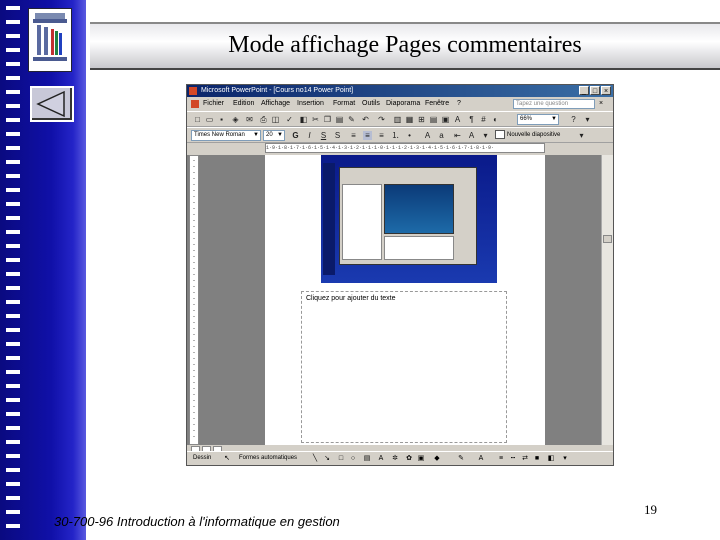  I want to click on line-style-icon: ≡, so click(501, 459).